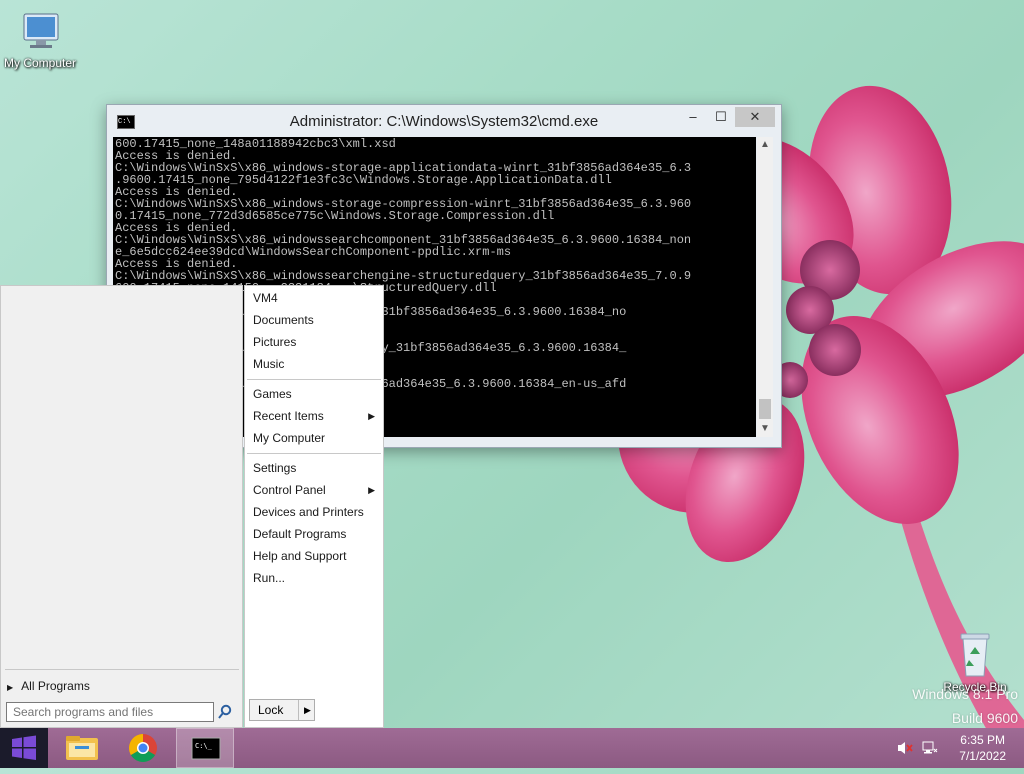 This screenshot has width=1024, height=774. What do you see at coordinates (275, 342) in the screenshot?
I see `start-item-label: Pictures` at bounding box center [275, 342].